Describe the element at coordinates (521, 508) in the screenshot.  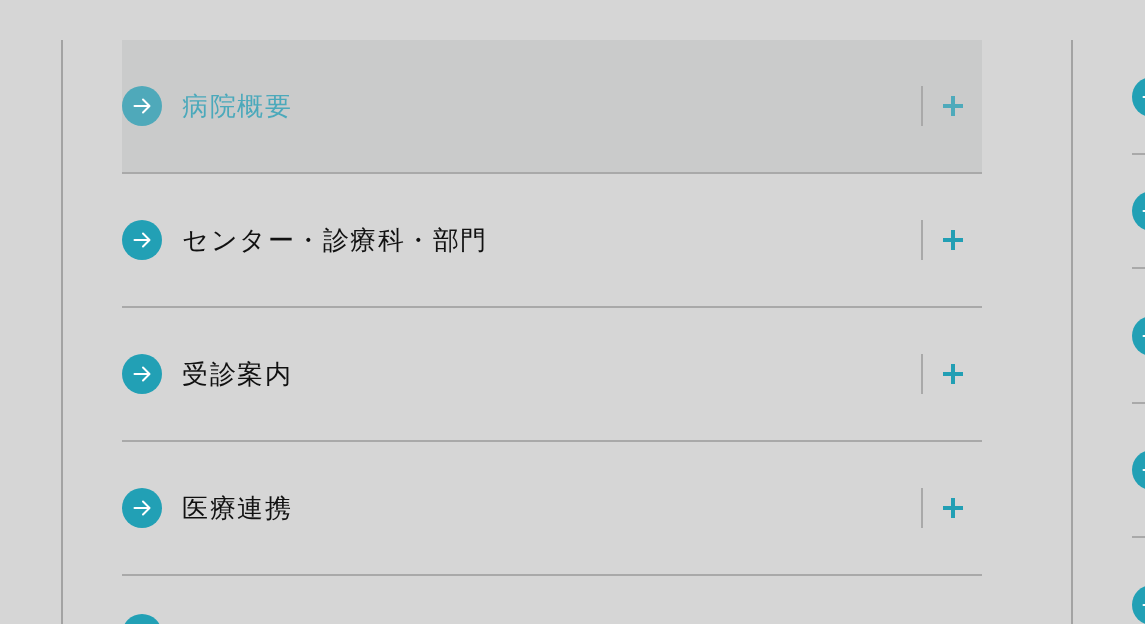
I see `menu-link: 医療連携` at that location.